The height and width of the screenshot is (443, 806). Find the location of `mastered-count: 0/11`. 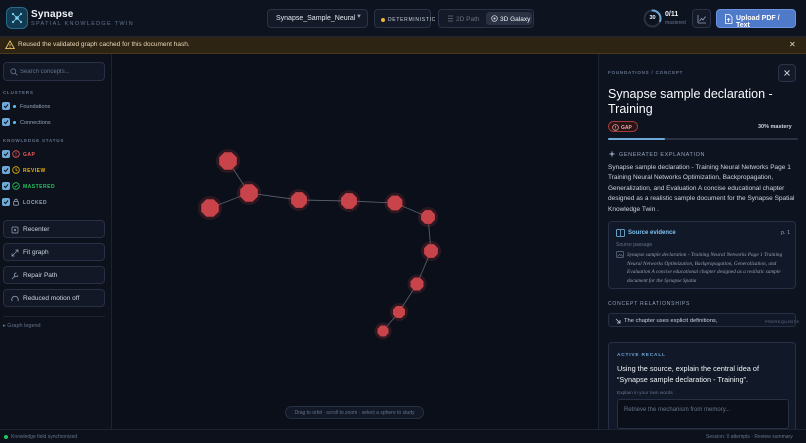

mastered-count: 0/11 is located at coordinates (672, 14).